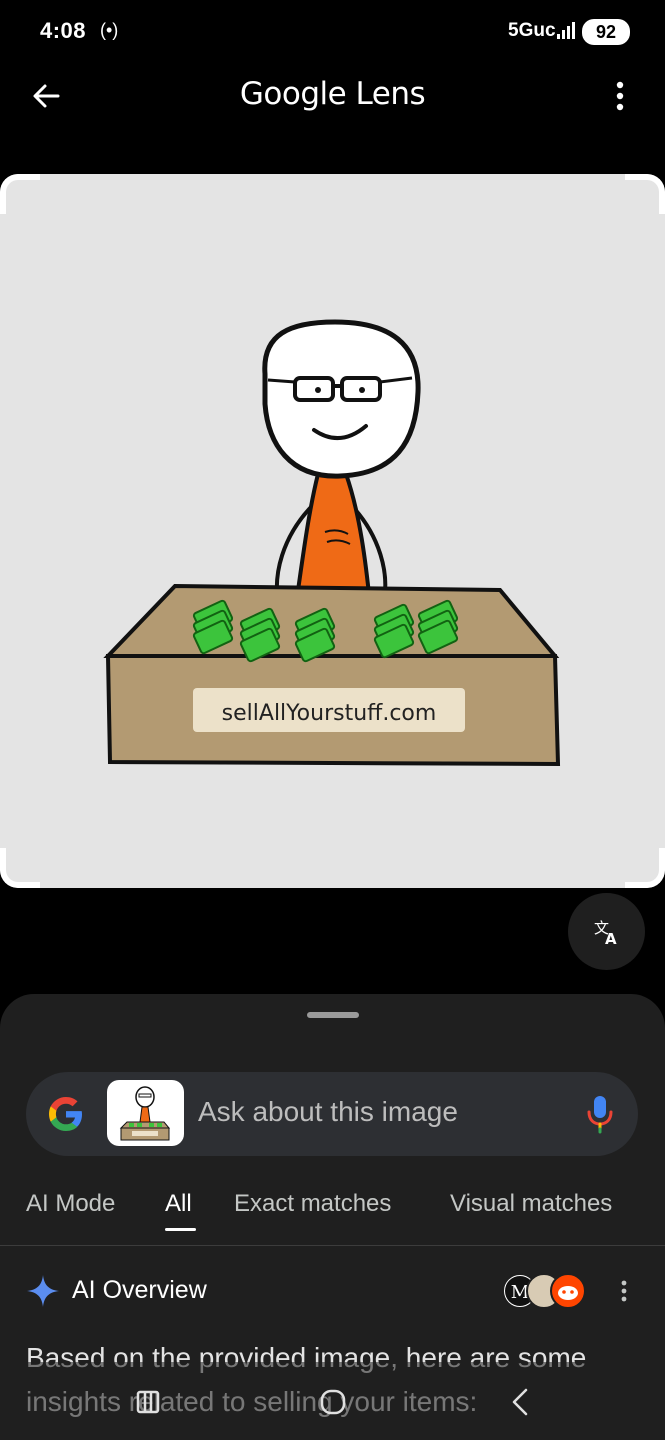  What do you see at coordinates (532, 30) in the screenshot?
I see `network-type: 5Guc` at bounding box center [532, 30].